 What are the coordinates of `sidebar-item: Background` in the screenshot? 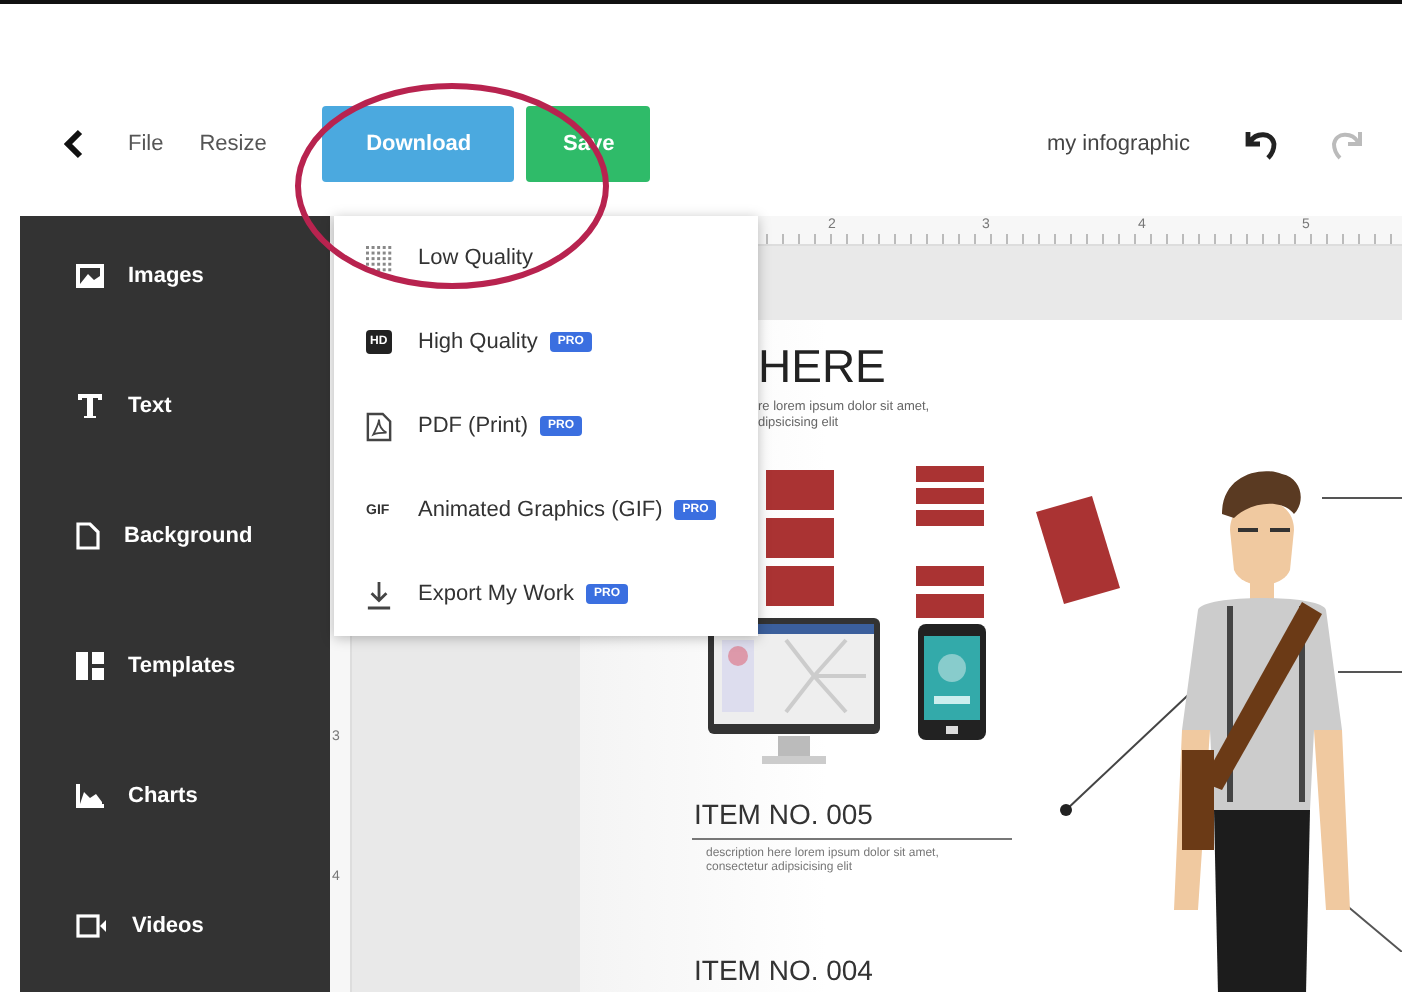 It's located at (175, 536).